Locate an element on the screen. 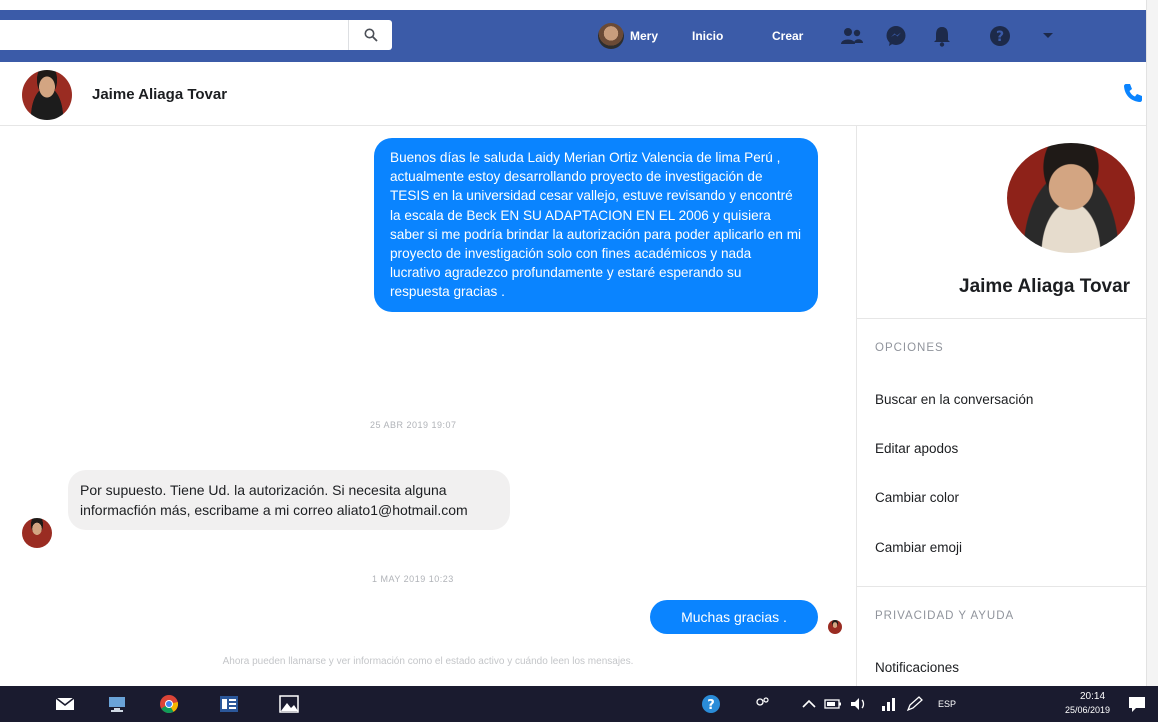  contact-profile-photo is located at coordinates (1071, 198).